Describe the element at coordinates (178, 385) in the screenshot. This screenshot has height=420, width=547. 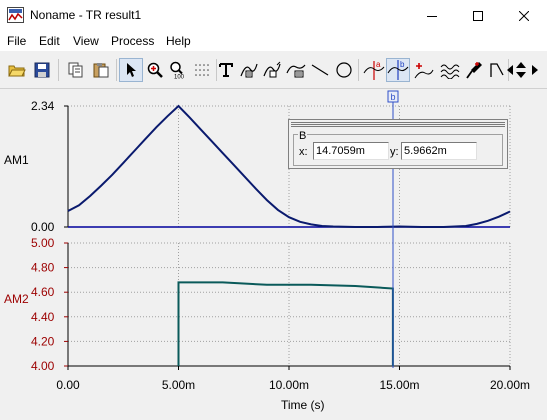
I see `x-tick-label: 5.00m` at that location.